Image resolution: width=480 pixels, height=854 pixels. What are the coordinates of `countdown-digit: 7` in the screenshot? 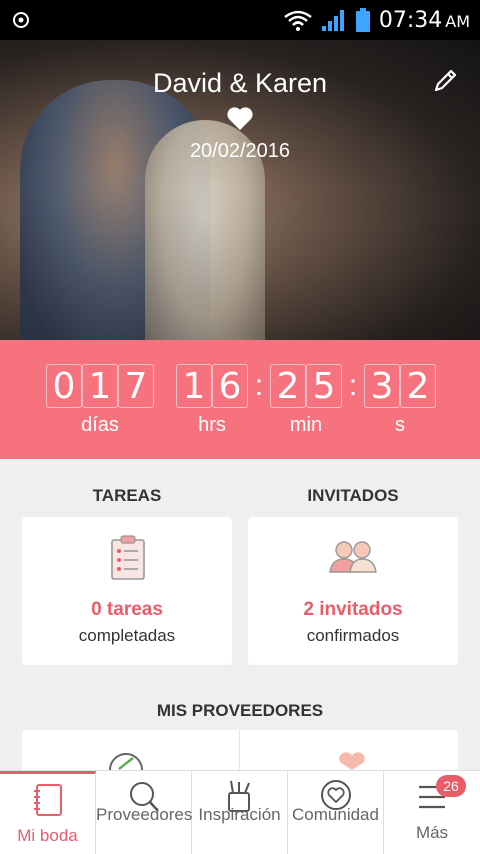 It's located at (136, 386).